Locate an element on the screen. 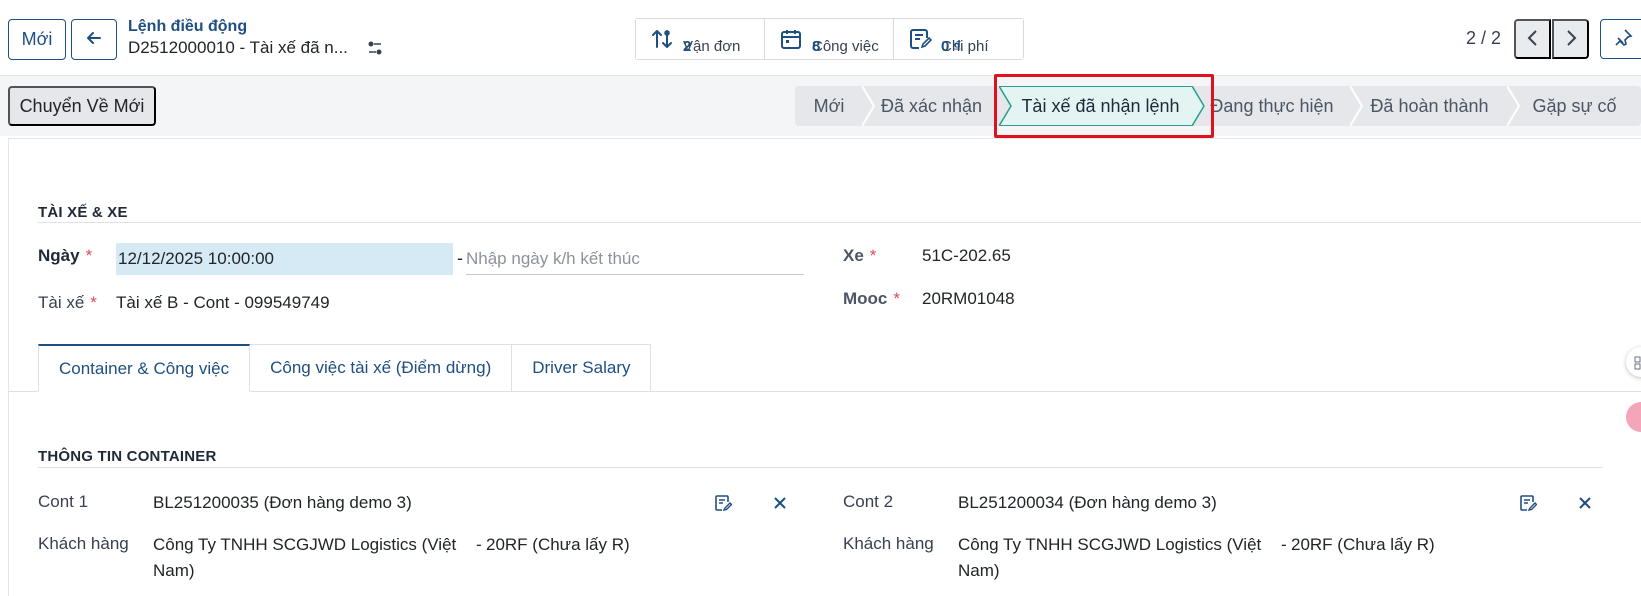  stage-da-xac-nhan: Đã xác nhận is located at coordinates (931, 106).